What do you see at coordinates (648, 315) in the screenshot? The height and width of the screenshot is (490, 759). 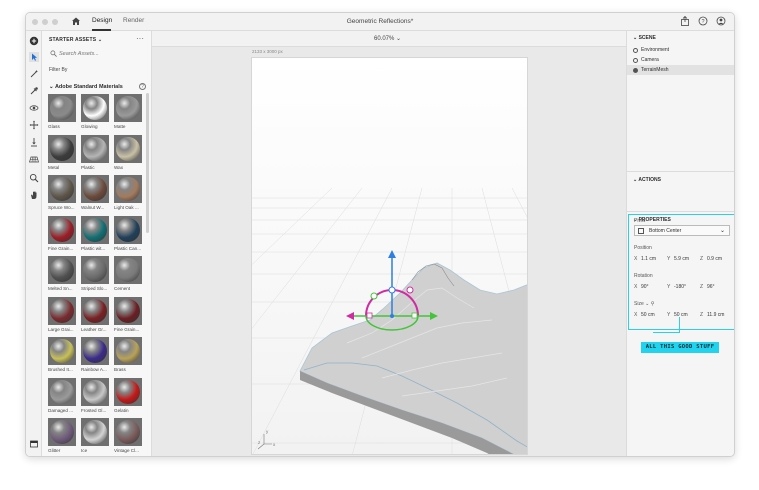 I see `size-x-field: 50 cm` at bounding box center [648, 315].